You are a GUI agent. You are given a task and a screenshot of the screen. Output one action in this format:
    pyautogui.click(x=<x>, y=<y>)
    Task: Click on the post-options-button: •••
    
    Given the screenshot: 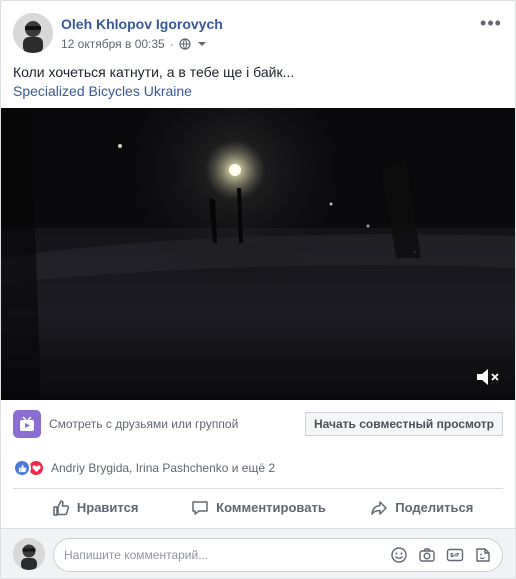 What is the action you would take?
    pyautogui.click(x=491, y=23)
    